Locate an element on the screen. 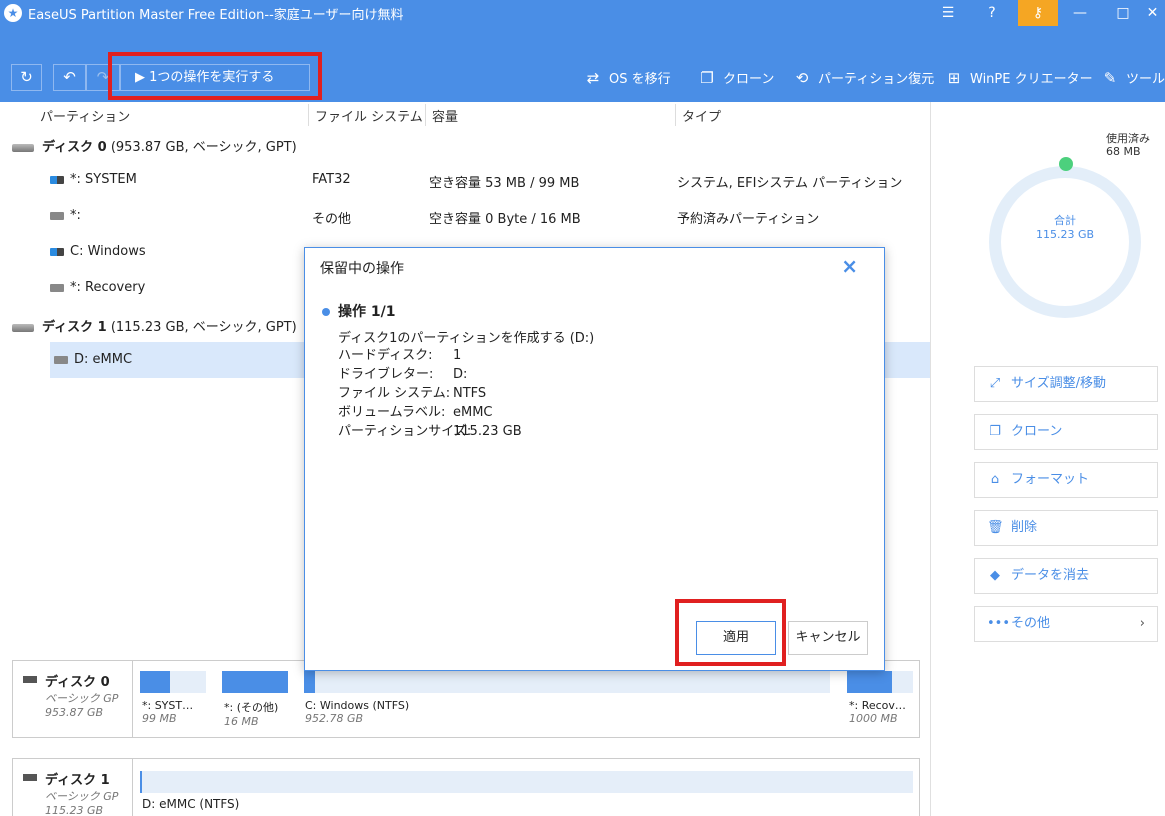  key-icon: ⚷ is located at coordinates (1038, 13).